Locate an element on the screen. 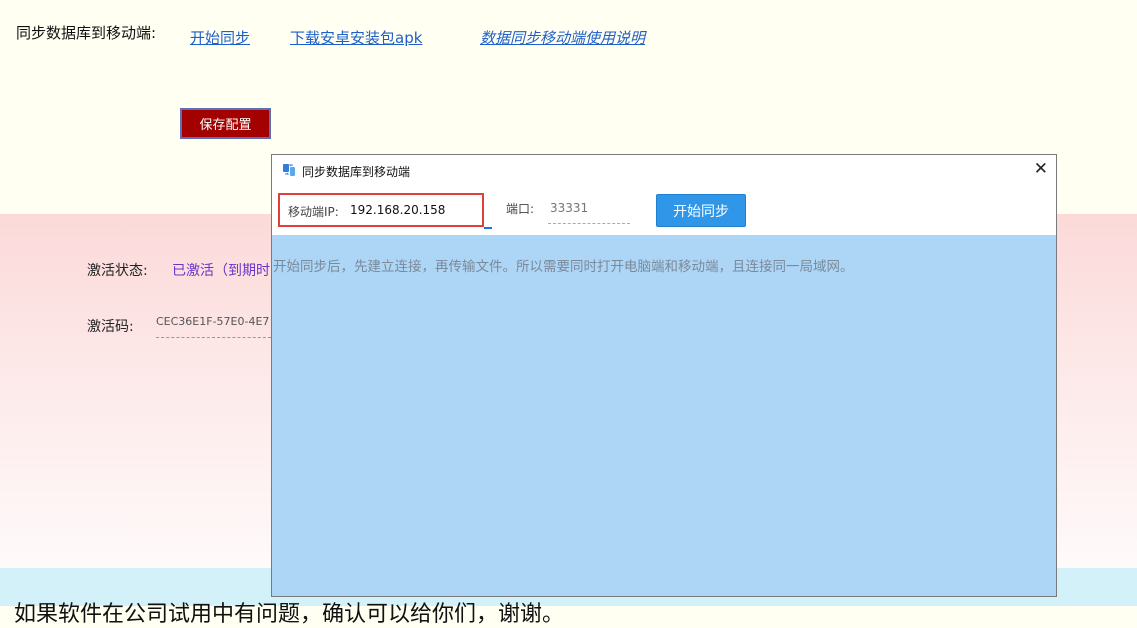 The image size is (1137, 628). ip-focus-underline is located at coordinates (488, 228).